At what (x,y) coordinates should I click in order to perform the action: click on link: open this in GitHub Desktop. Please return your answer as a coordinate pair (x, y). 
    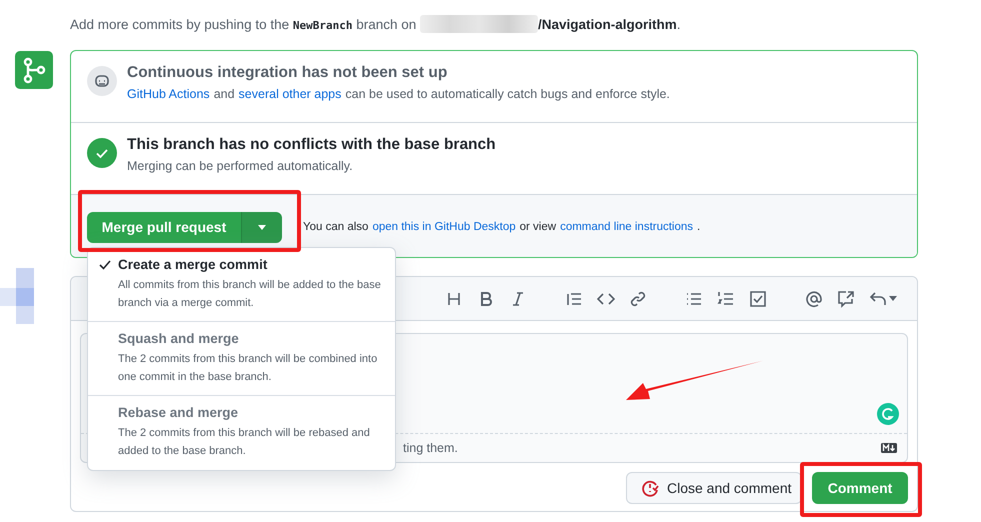
    Looking at the image, I should click on (444, 227).